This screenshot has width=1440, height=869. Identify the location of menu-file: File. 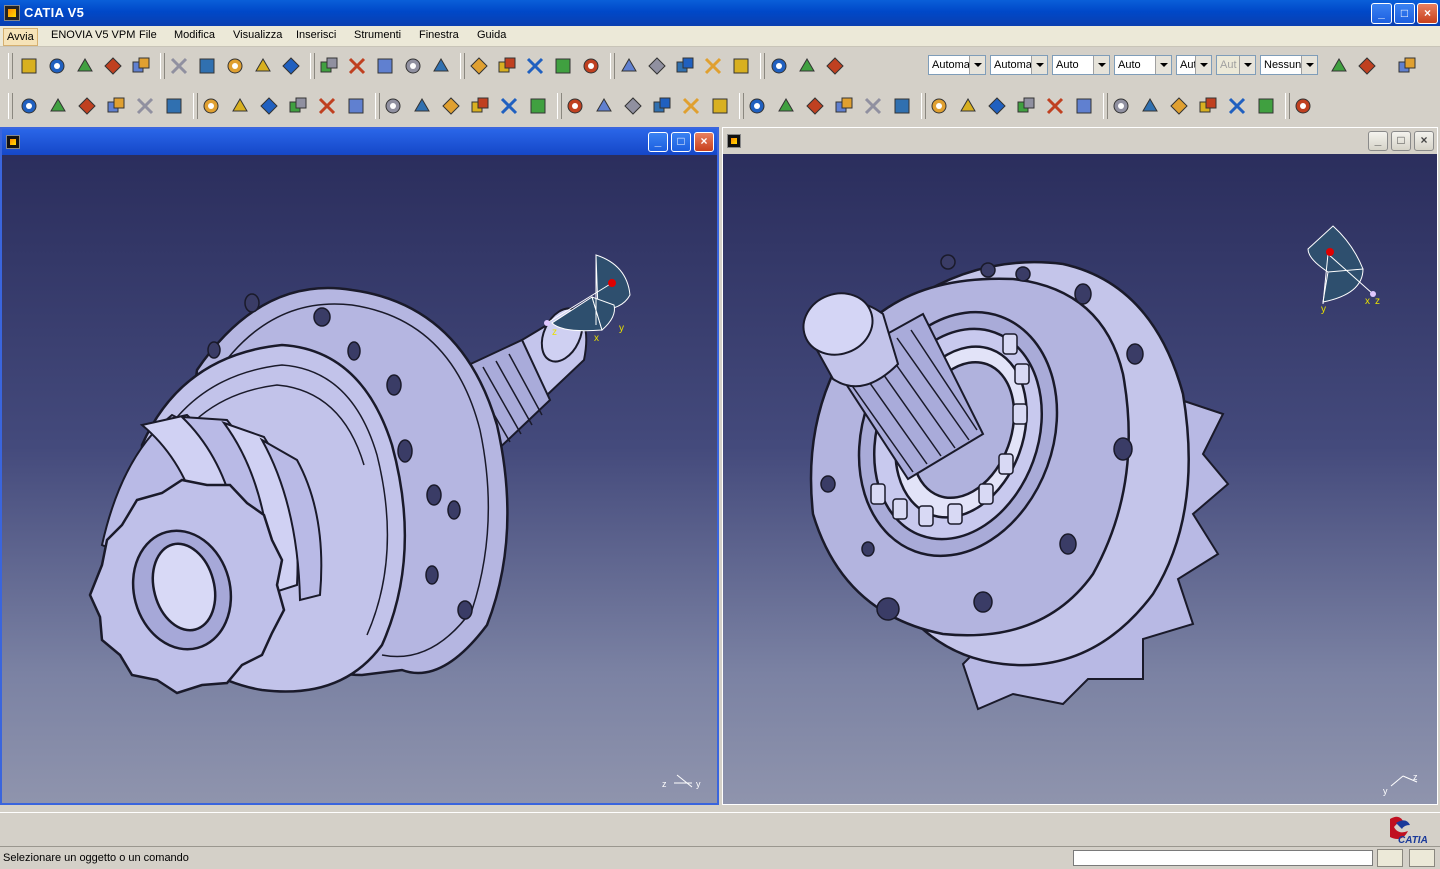
(148, 35).